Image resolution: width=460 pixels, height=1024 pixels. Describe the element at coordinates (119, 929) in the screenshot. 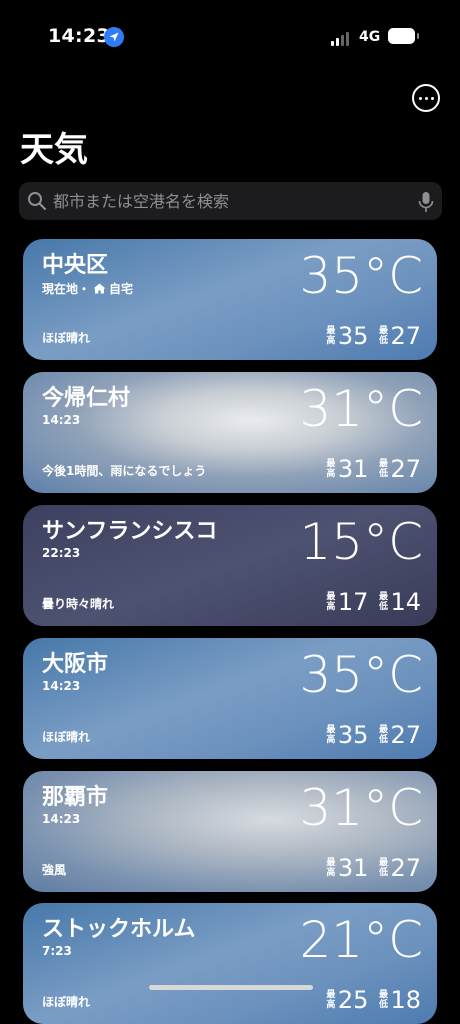

I see `city-name: ストックホルム` at that location.